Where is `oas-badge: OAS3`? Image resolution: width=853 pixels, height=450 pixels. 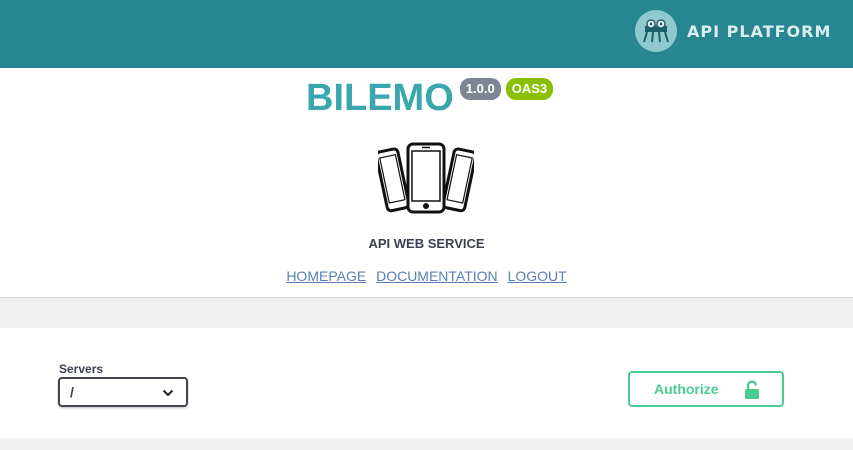
oas-badge: OAS3 is located at coordinates (529, 89).